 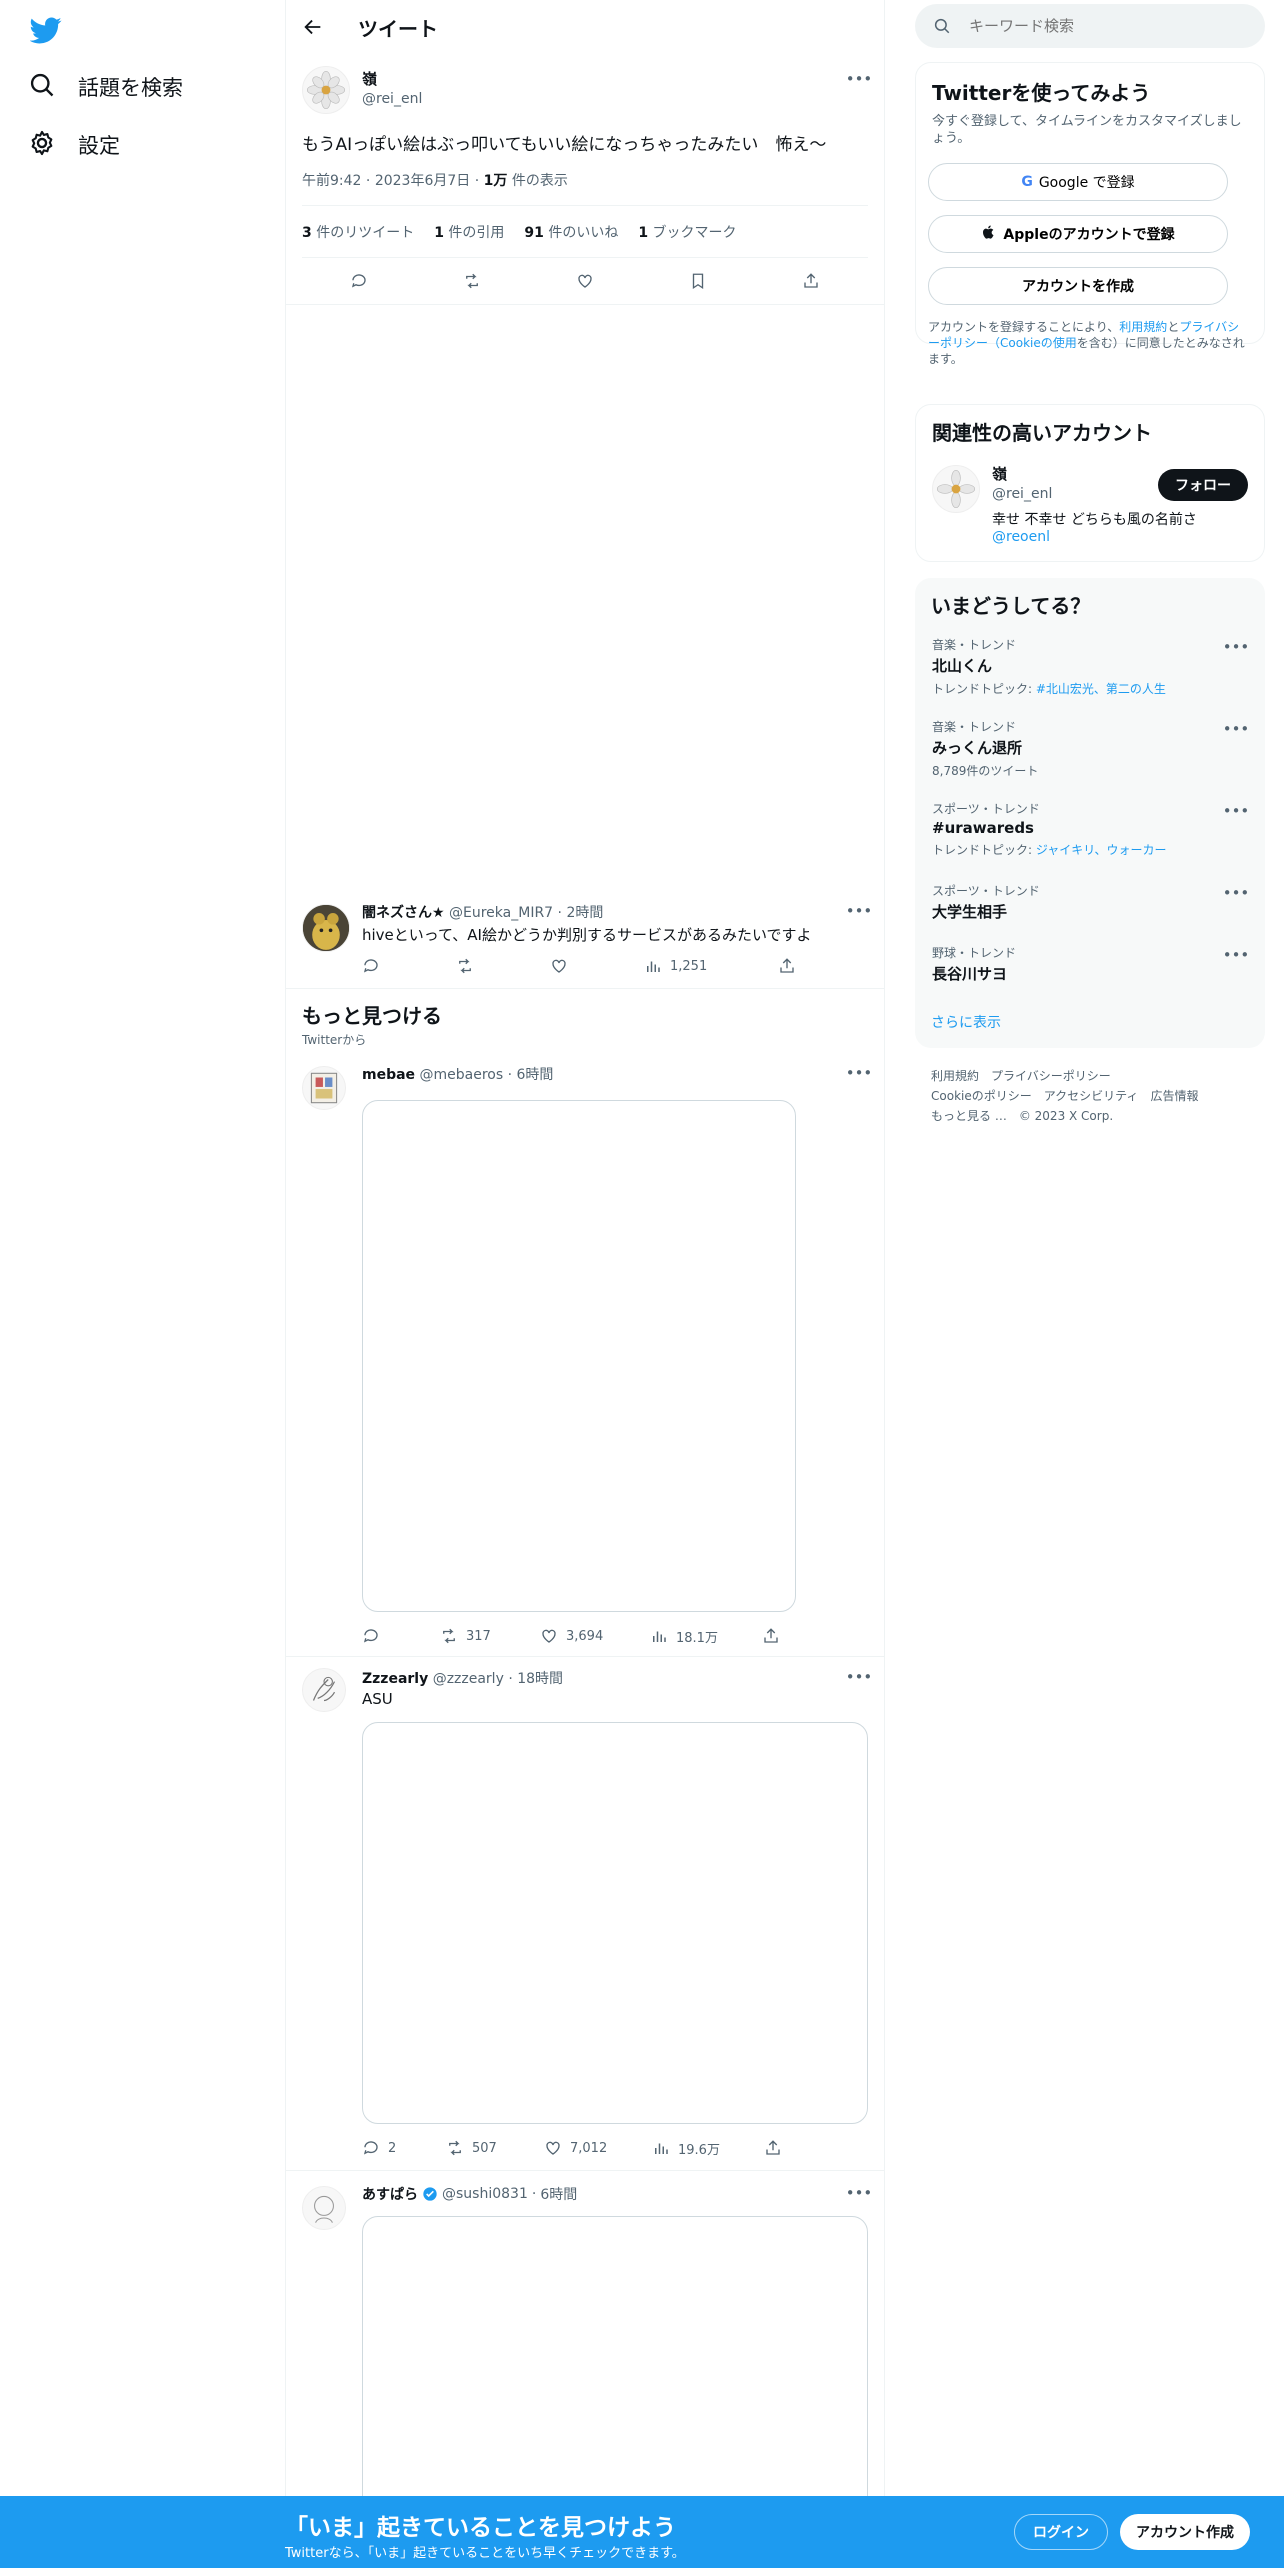 What do you see at coordinates (422, 181) in the screenshot?
I see `tweet-date: 2023年6月7日` at bounding box center [422, 181].